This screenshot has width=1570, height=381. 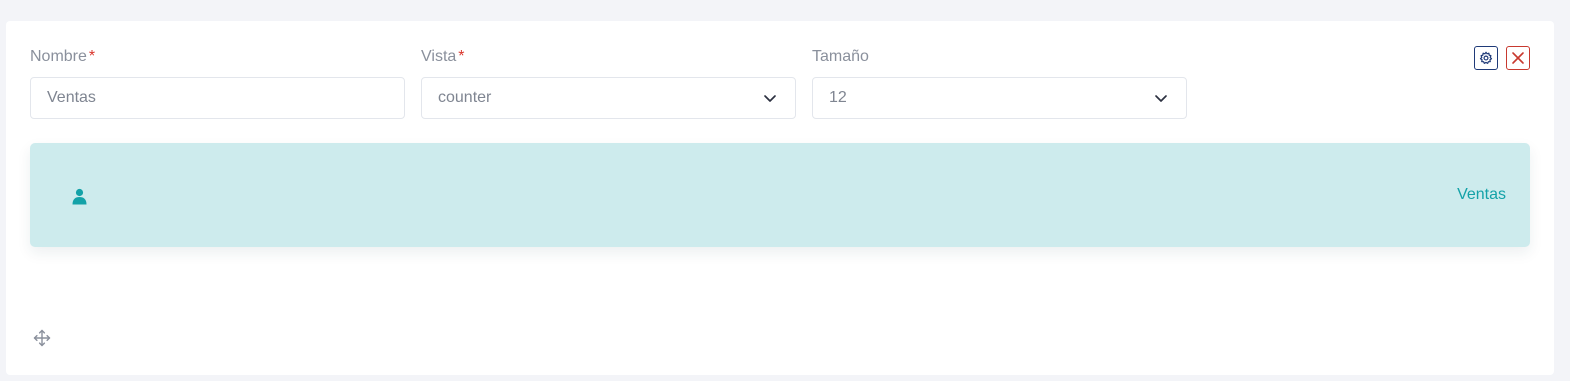 I want to click on move-icon, so click(x=42, y=338).